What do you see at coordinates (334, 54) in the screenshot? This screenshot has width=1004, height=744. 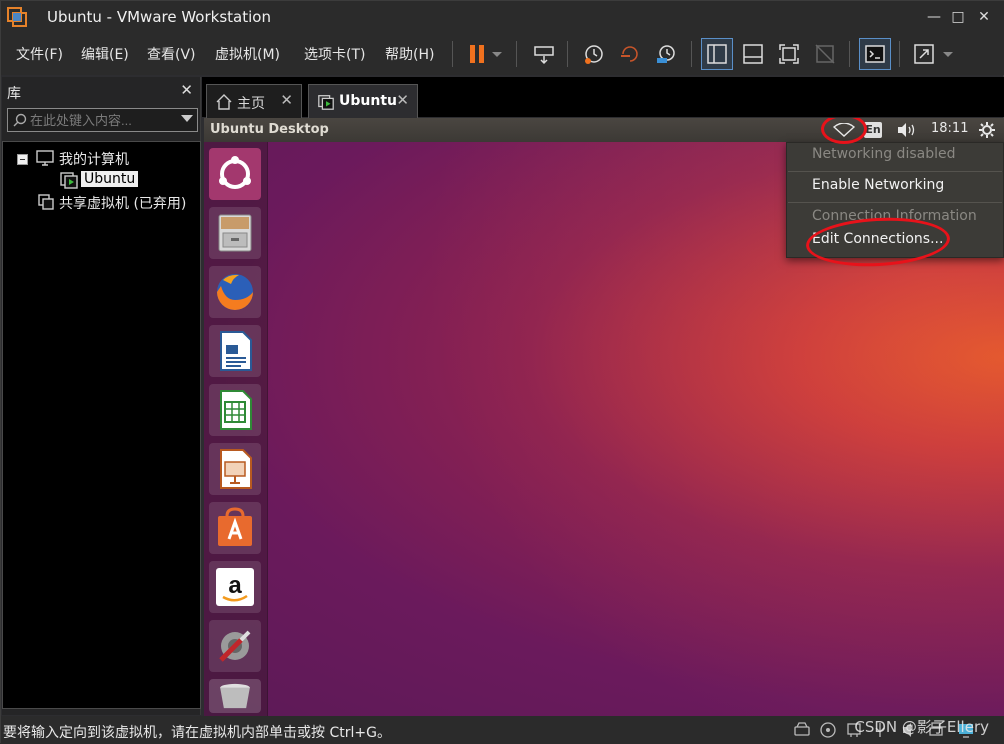 I see `menu-tabs: 选项卡(T)` at bounding box center [334, 54].